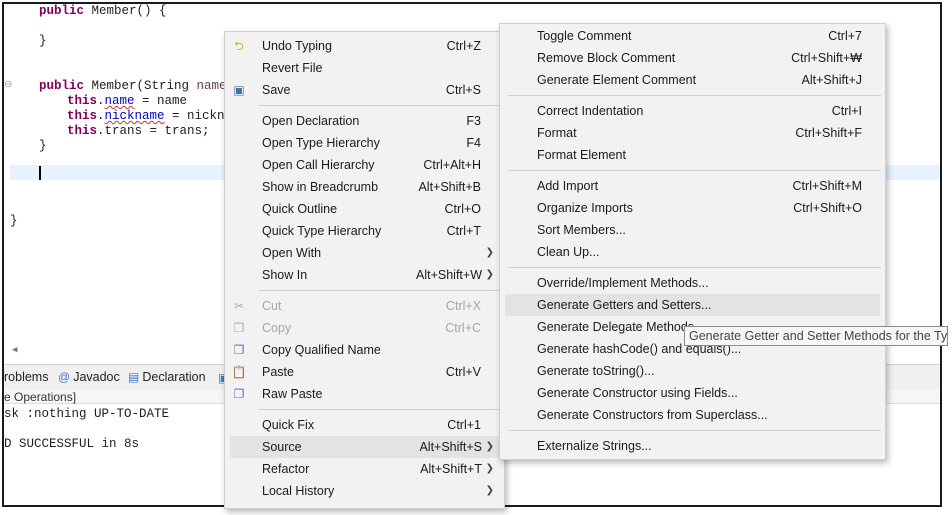 This screenshot has width=952, height=515. I want to click on menu-item-shortcut: Ctrl+I, so click(846, 111).